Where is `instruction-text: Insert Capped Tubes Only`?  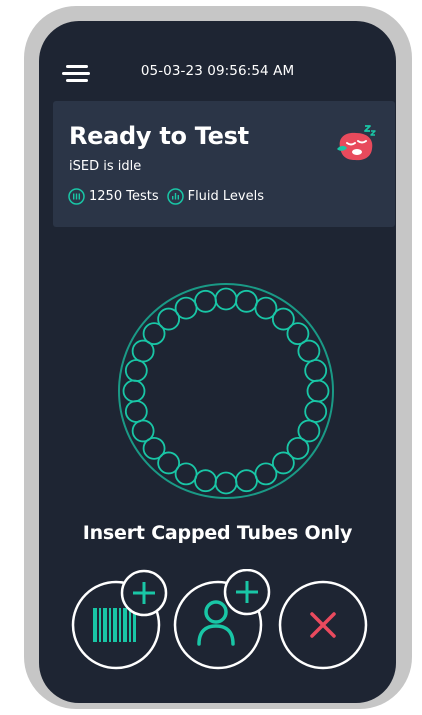
instruction-text: Insert Capped Tubes Only is located at coordinates (217, 533).